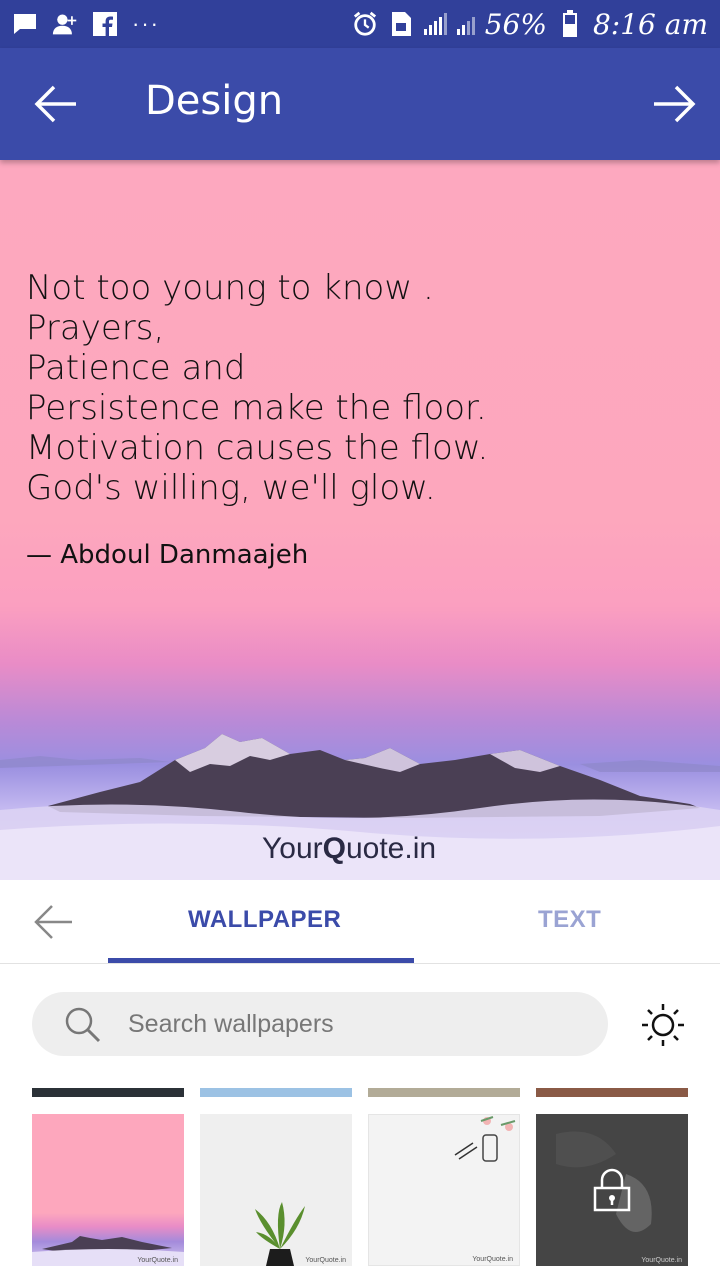 The width and height of the screenshot is (720, 1280). Describe the element at coordinates (360, 104) in the screenshot. I see `app-bar: Design` at that location.